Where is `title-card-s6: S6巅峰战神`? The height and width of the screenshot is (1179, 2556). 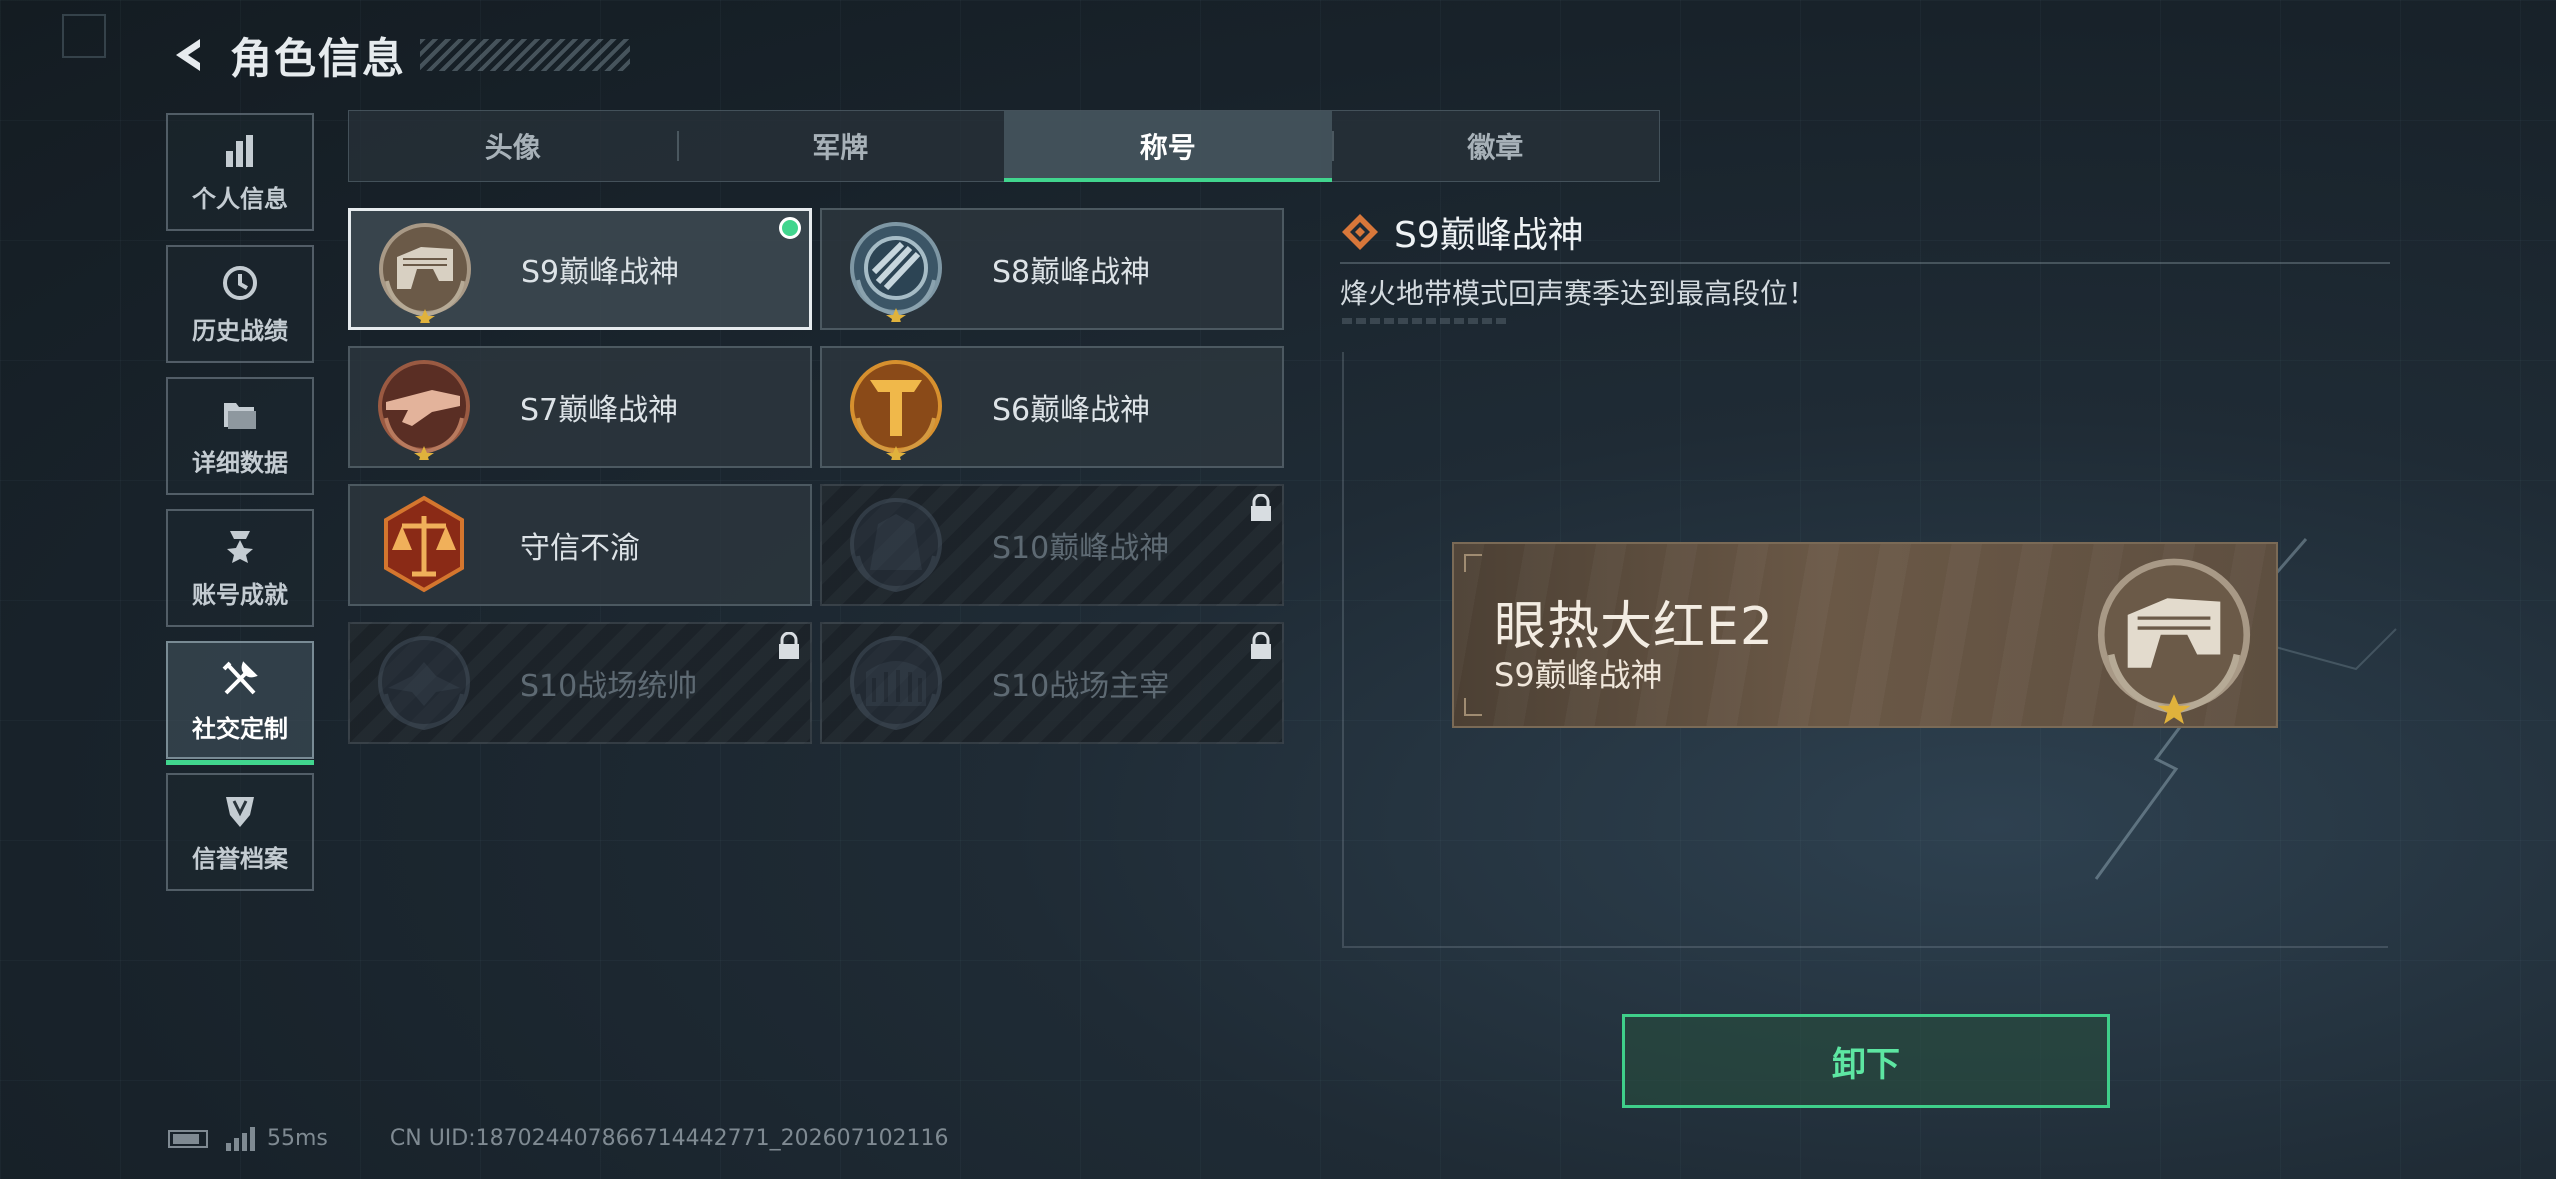
title-card-s6: S6巅峰战神 is located at coordinates (1052, 407).